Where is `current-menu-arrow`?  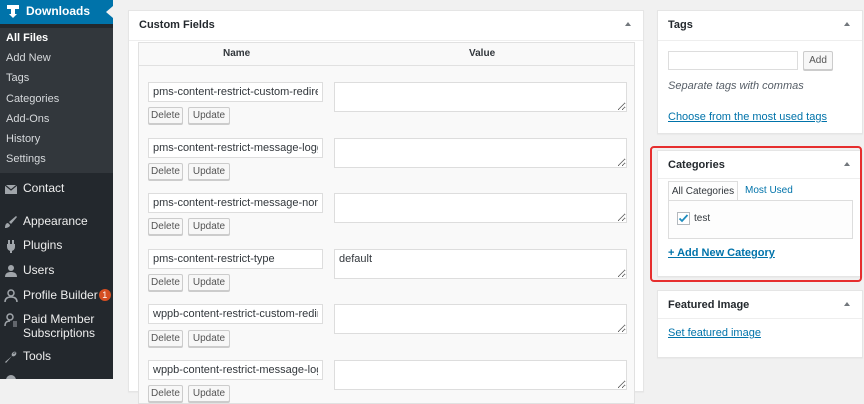 current-menu-arrow is located at coordinates (109, 12).